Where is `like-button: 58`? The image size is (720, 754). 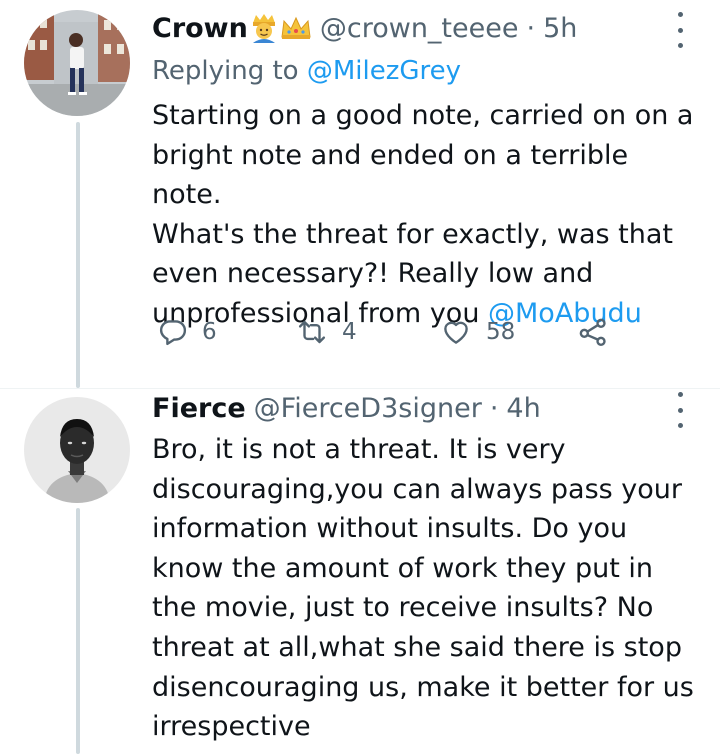 like-button: 58 is located at coordinates (477, 332).